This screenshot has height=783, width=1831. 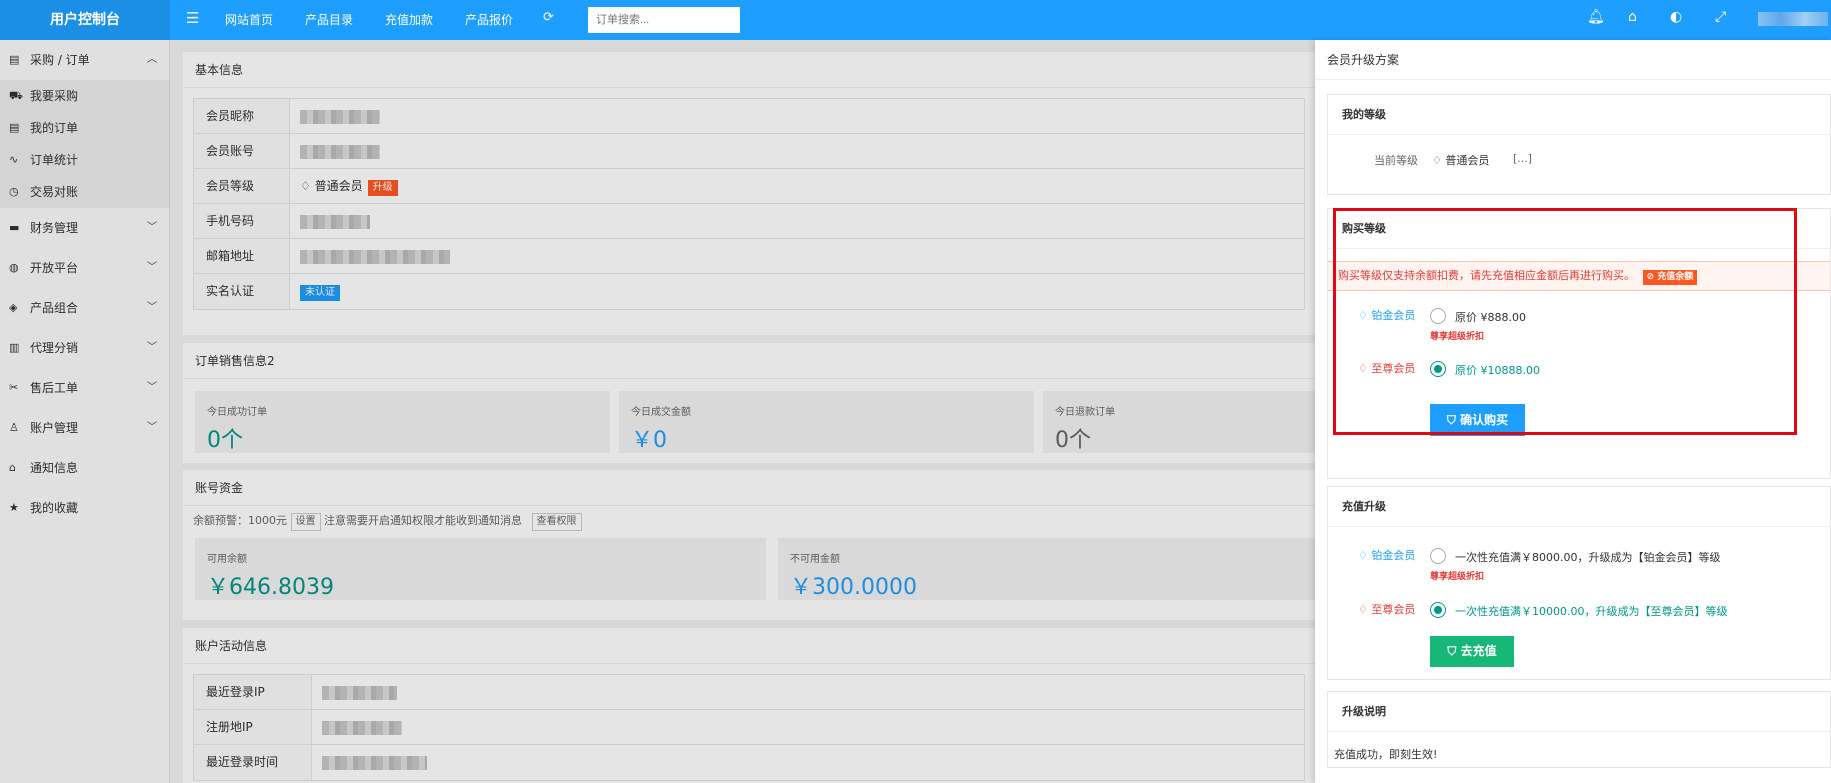 I want to click on platinum-recharge-radio, so click(x=1438, y=556).